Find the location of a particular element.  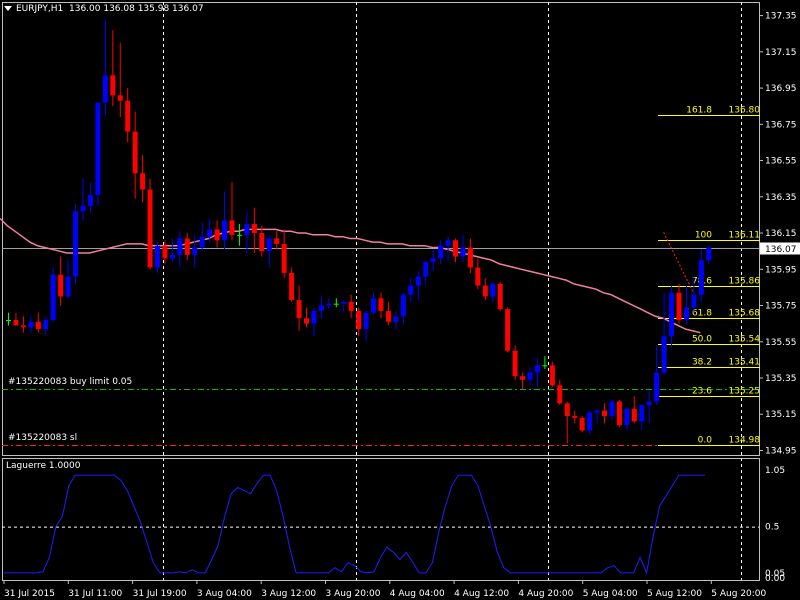

indicator-tick-label: 1.05 is located at coordinates (775, 471).